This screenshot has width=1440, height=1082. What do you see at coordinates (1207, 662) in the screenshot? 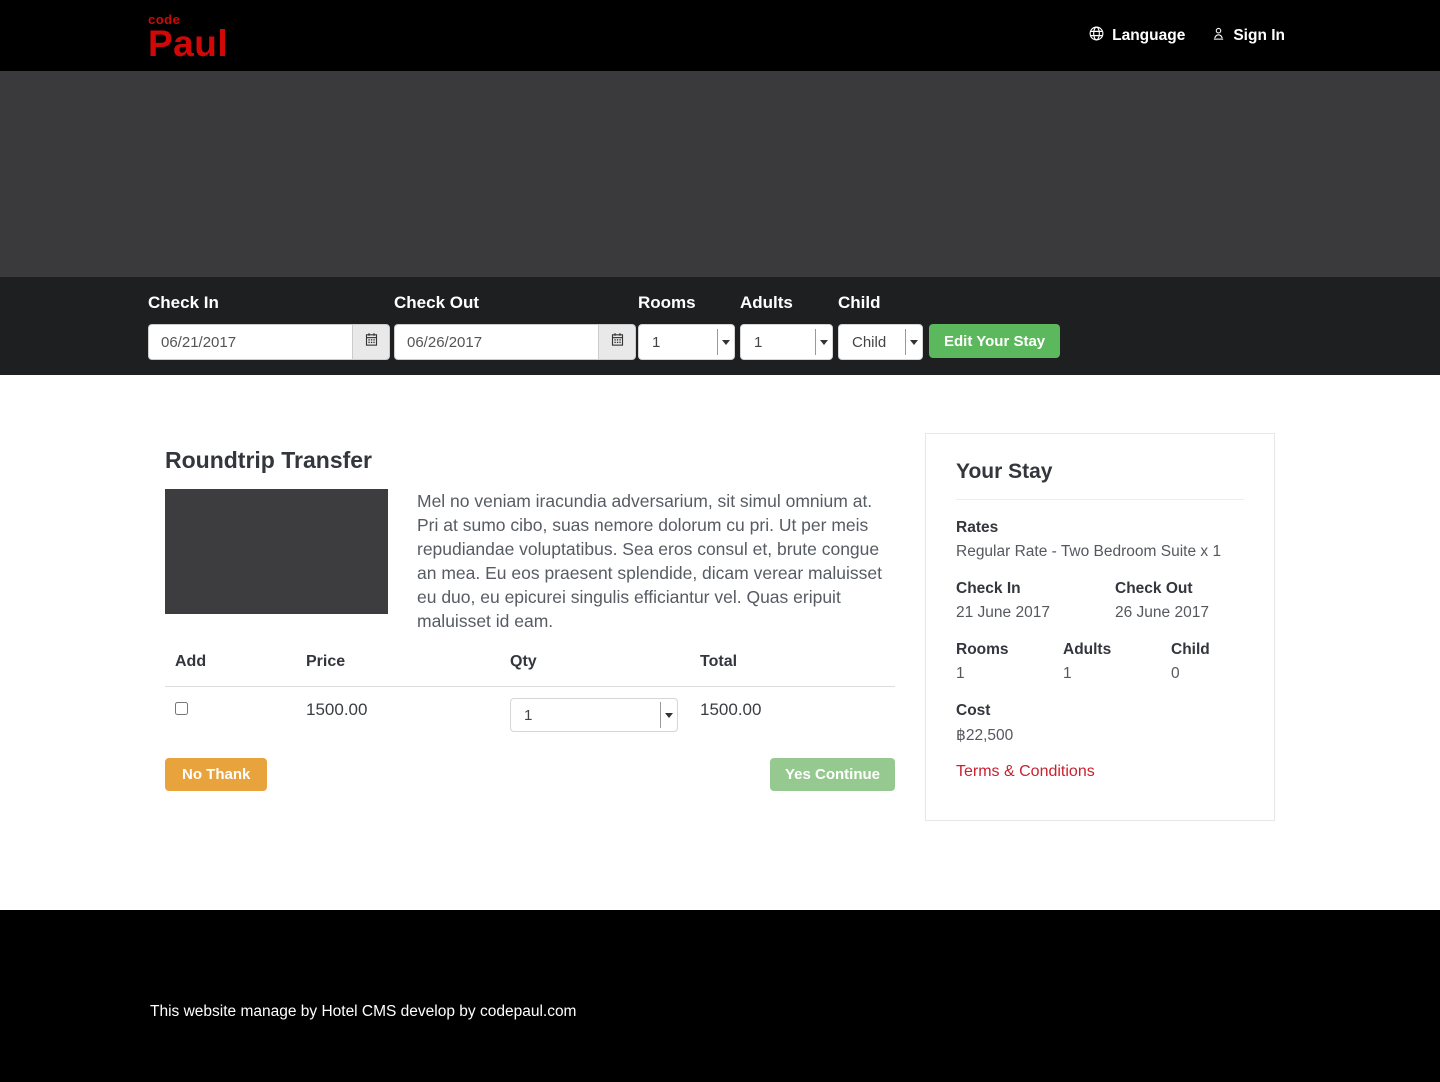
I see `stay-child: Child 0` at bounding box center [1207, 662].